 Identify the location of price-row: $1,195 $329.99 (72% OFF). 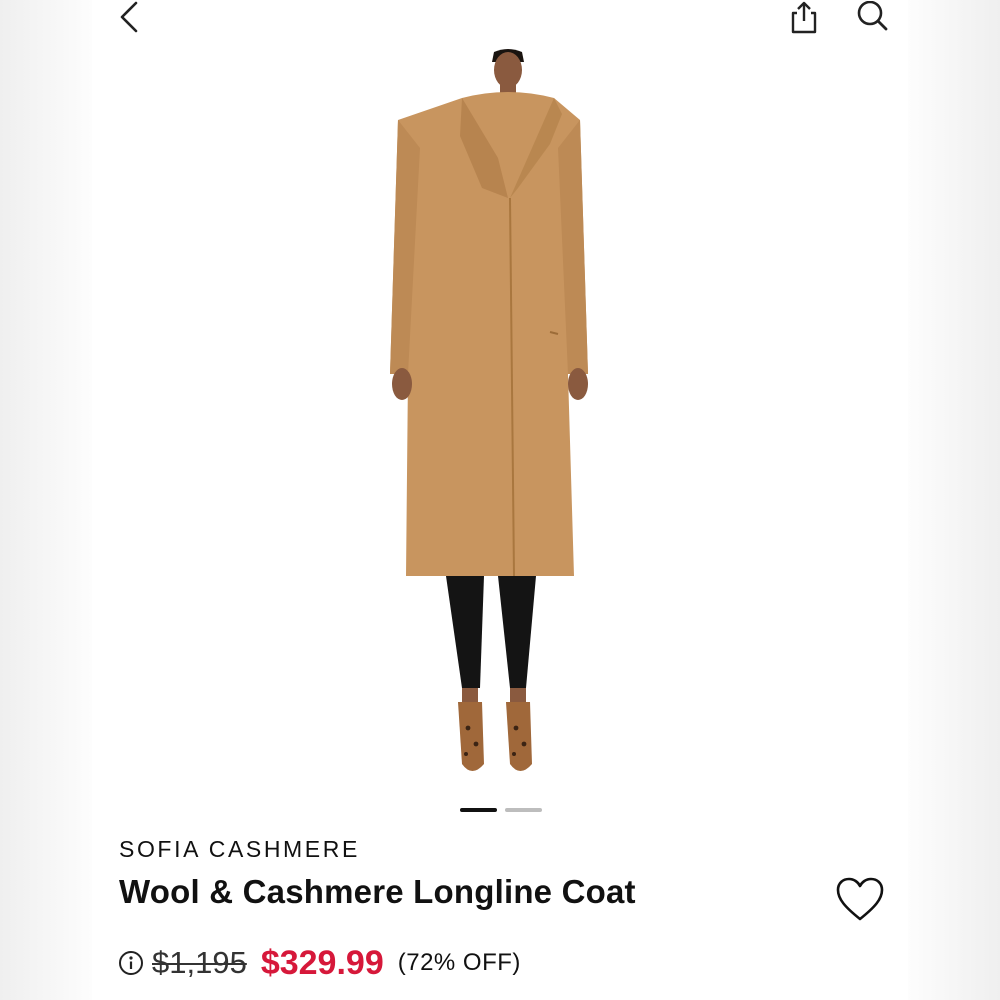
(319, 963).